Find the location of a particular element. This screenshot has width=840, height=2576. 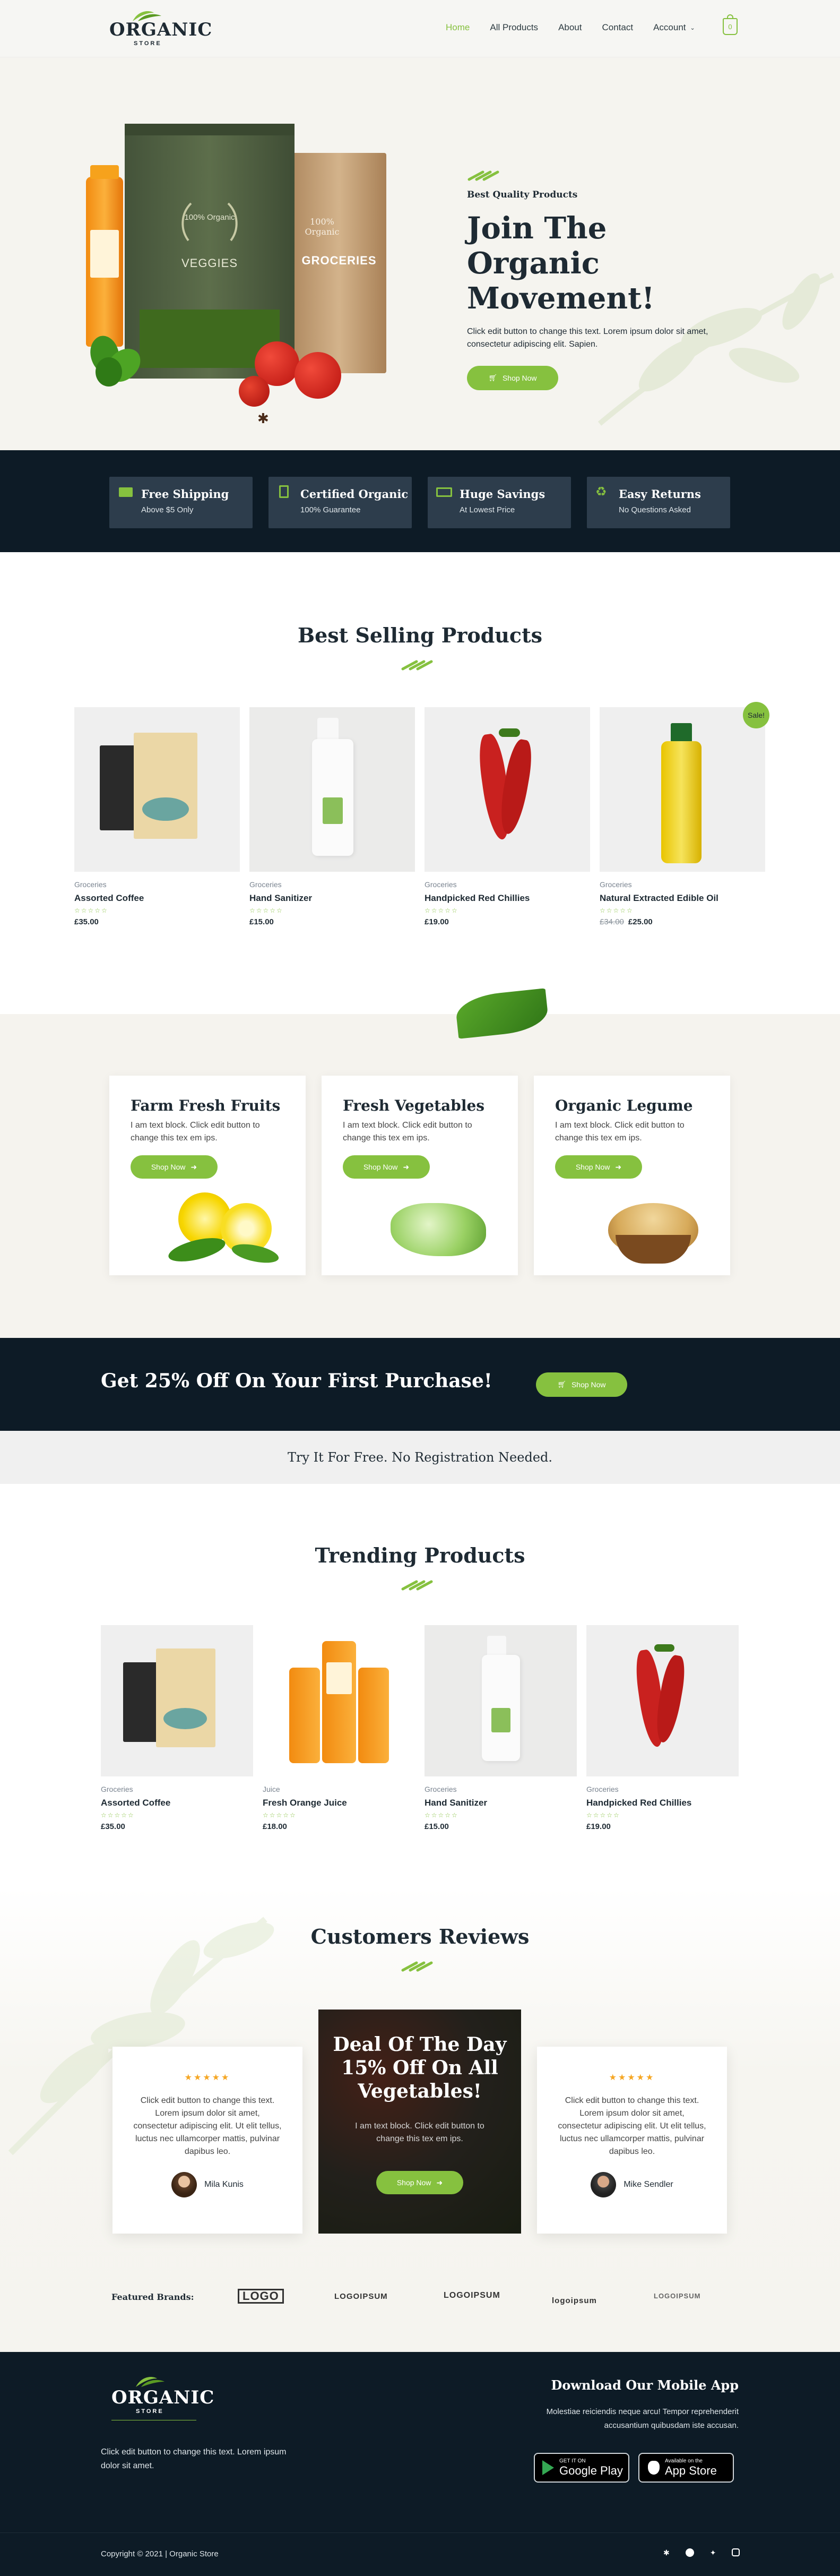

nav-account: Account ⌄ is located at coordinates (674, 27).